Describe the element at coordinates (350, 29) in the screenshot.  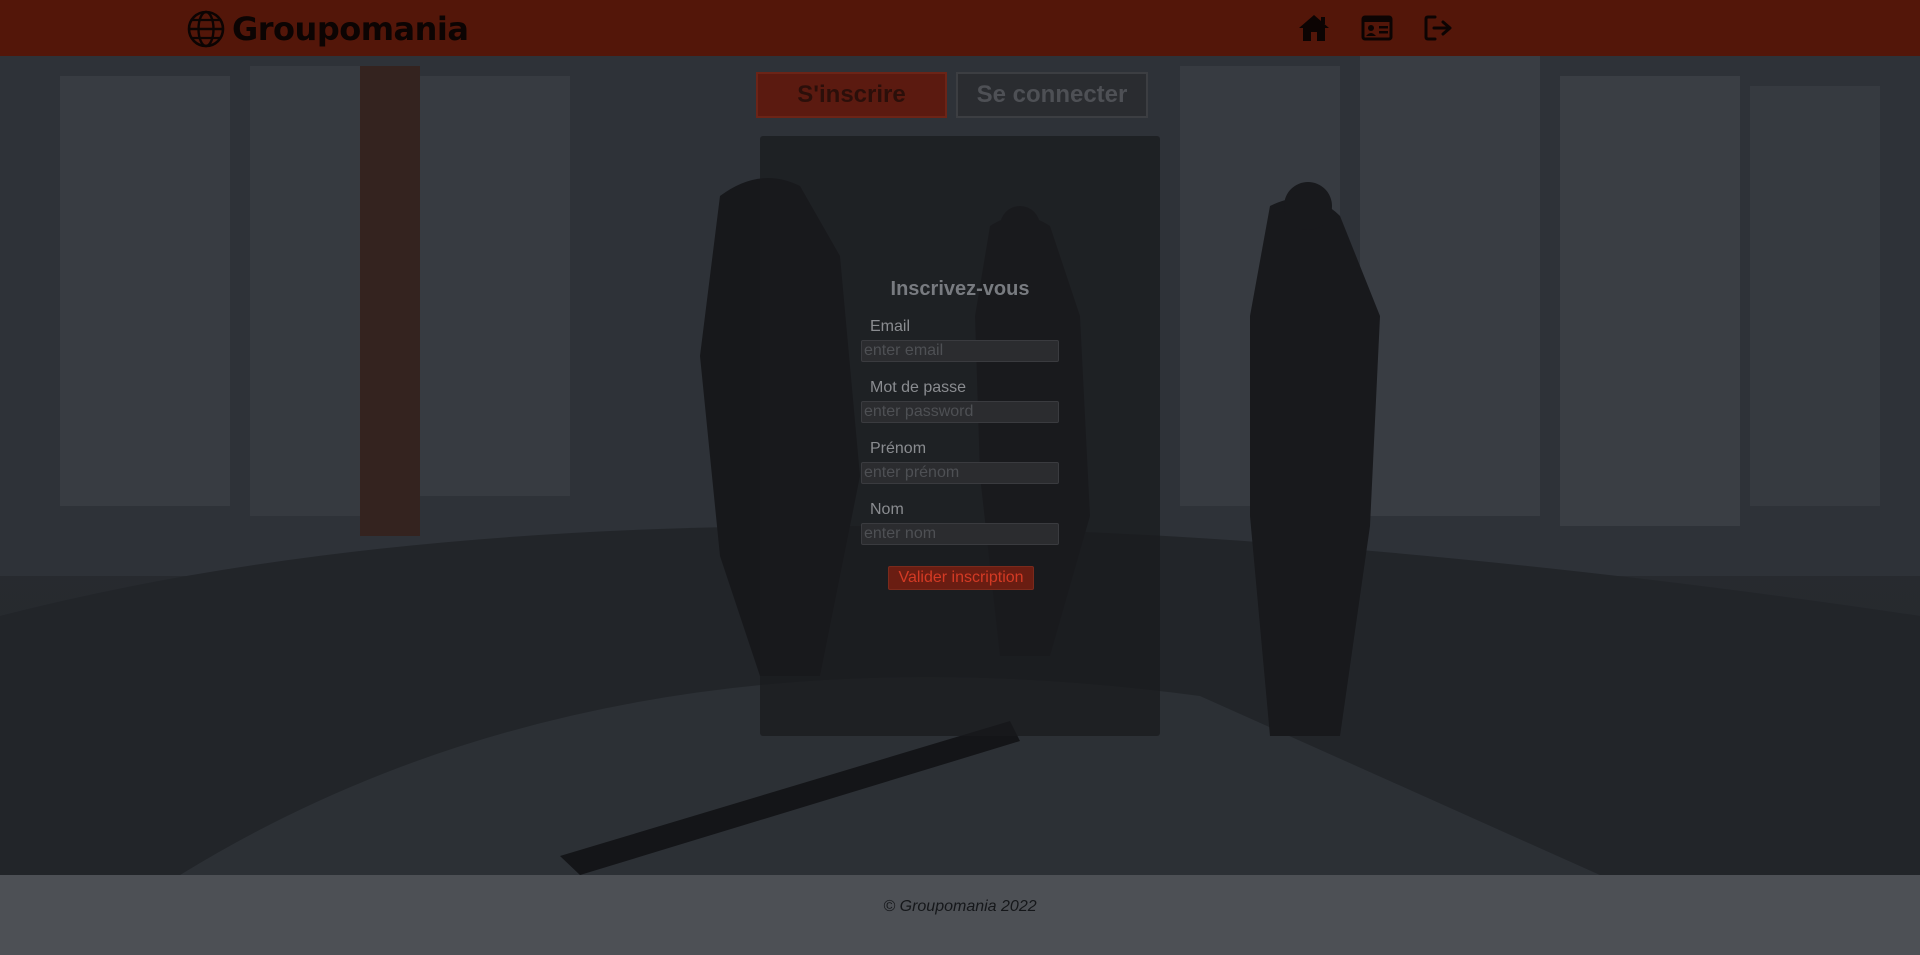
I see `brand-name: Groupomania` at that location.